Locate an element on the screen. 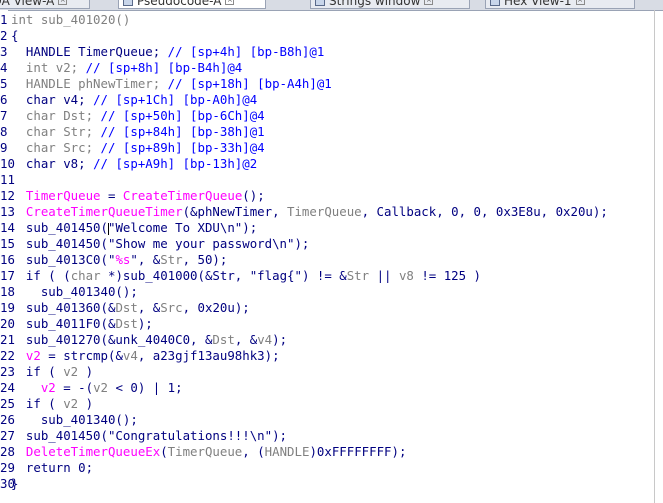 The height and width of the screenshot is (503, 663). code-token: // [sp+18h] [bp-A4h]@1 is located at coordinates (249, 83).